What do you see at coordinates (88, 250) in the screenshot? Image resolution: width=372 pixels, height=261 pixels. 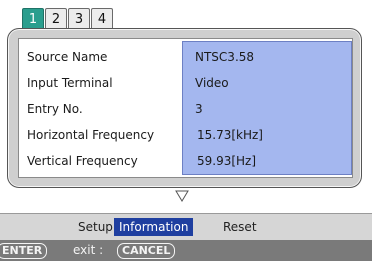 I see `exit-hint-label: exit :` at bounding box center [88, 250].